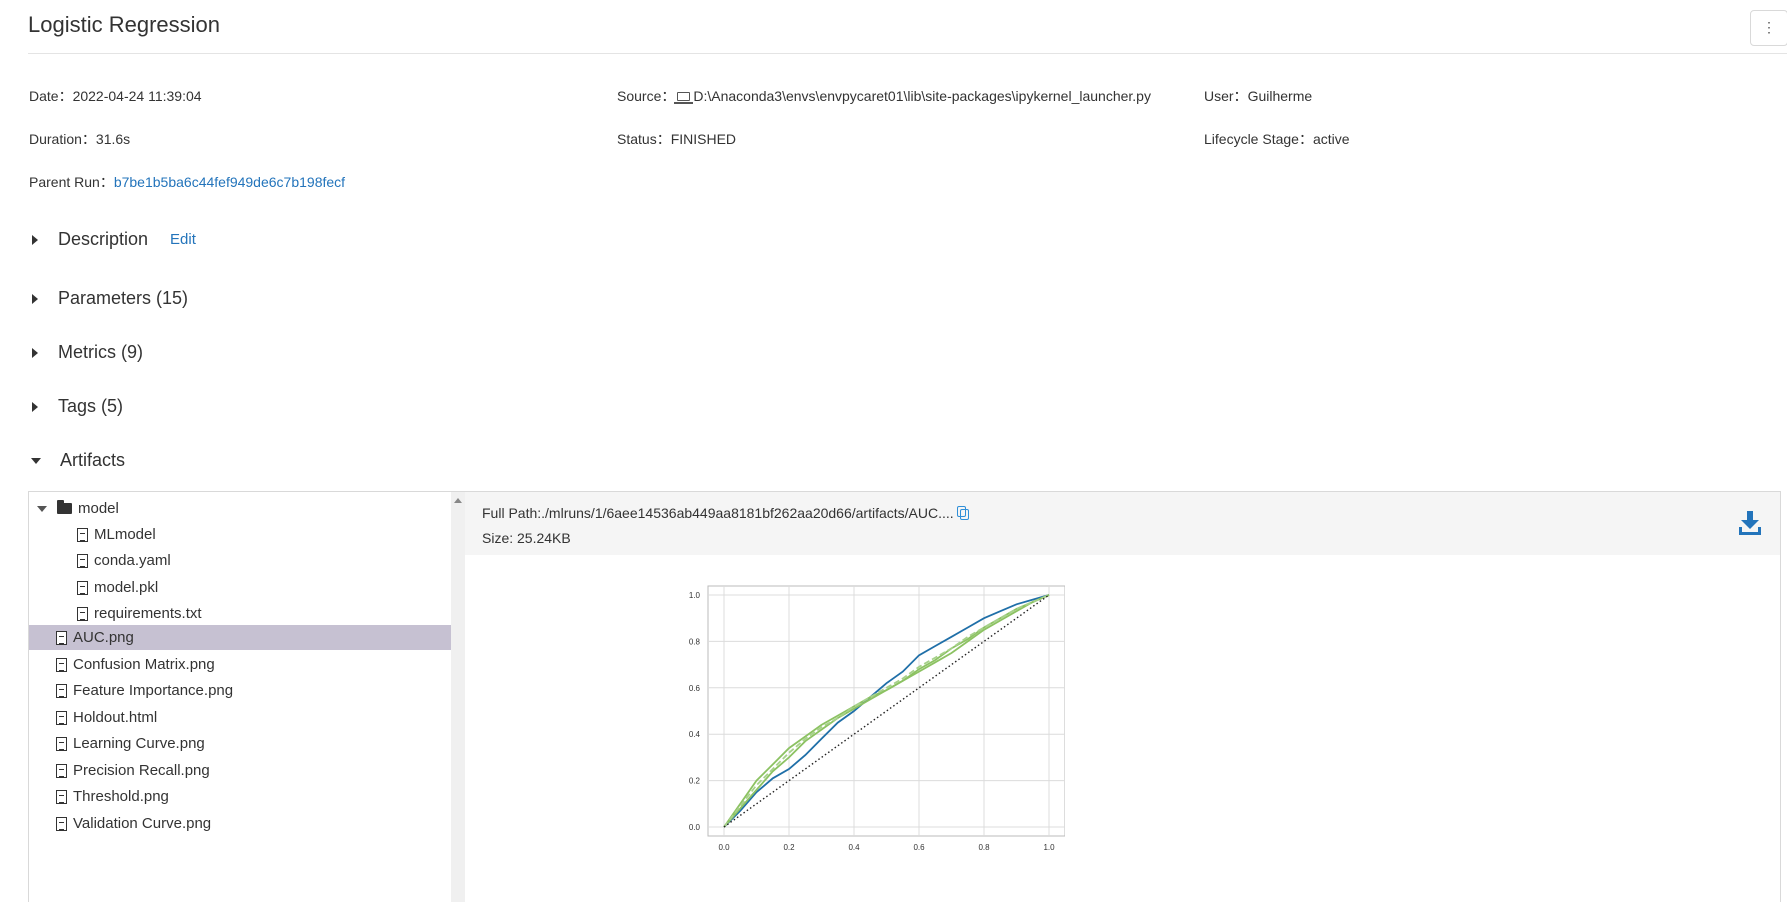 The height and width of the screenshot is (902, 1787). What do you see at coordinates (789, 847) in the screenshot?
I see `x-tick-label: 0.2` at bounding box center [789, 847].